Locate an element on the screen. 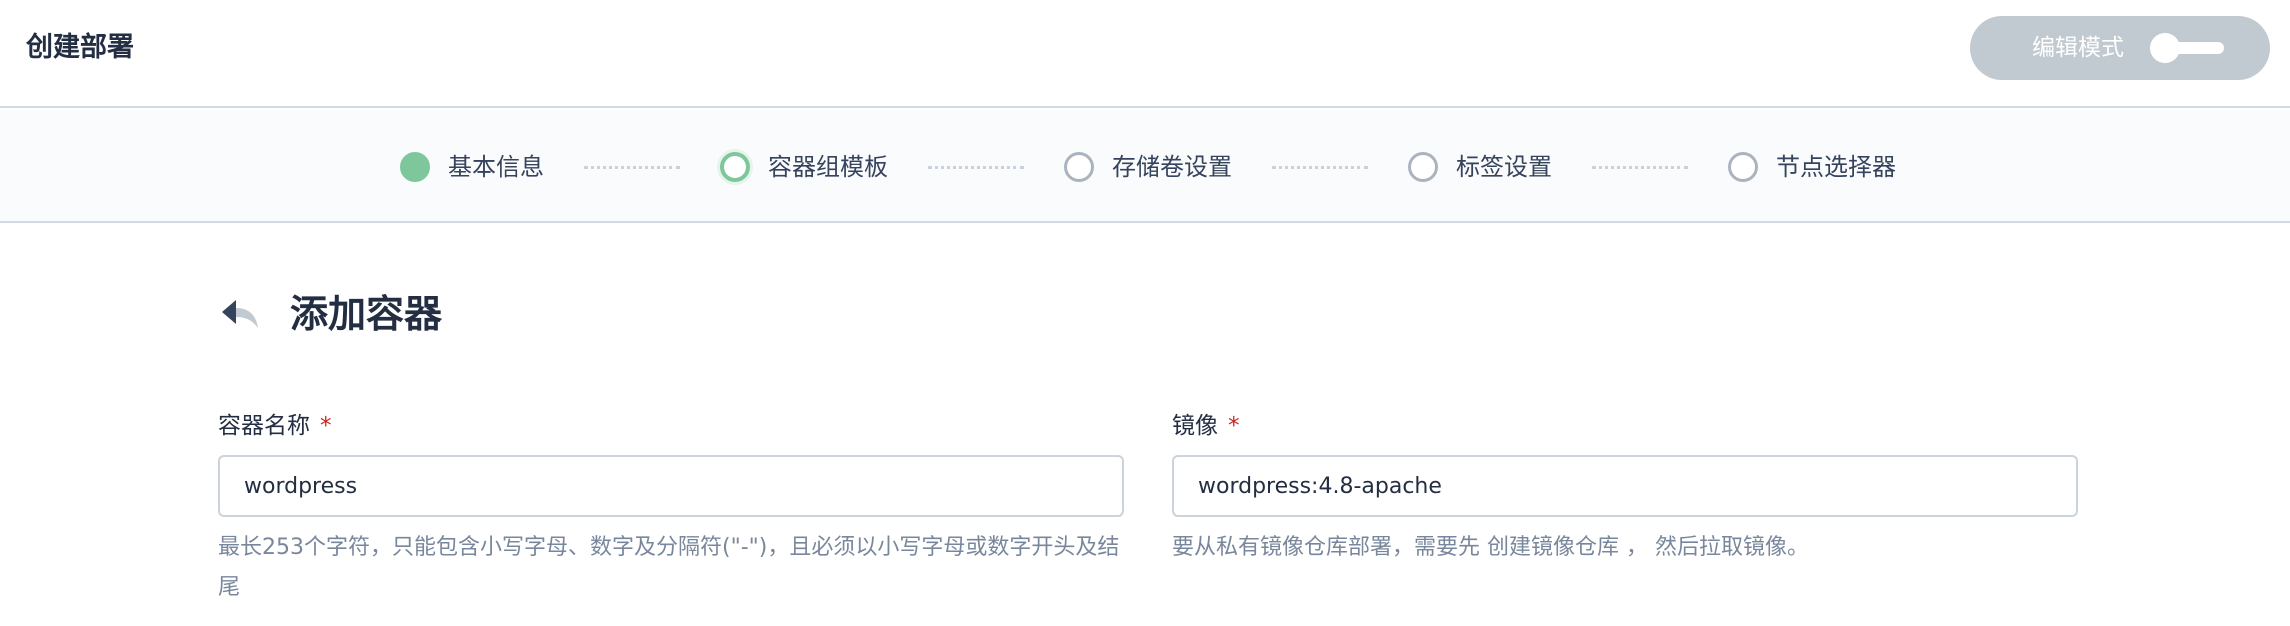 The height and width of the screenshot is (626, 2290). image-description: 要从私有镜像仓库部署，需要先 创建镜像仓库 ， 然后拉取镜像。 is located at coordinates (1490, 547).